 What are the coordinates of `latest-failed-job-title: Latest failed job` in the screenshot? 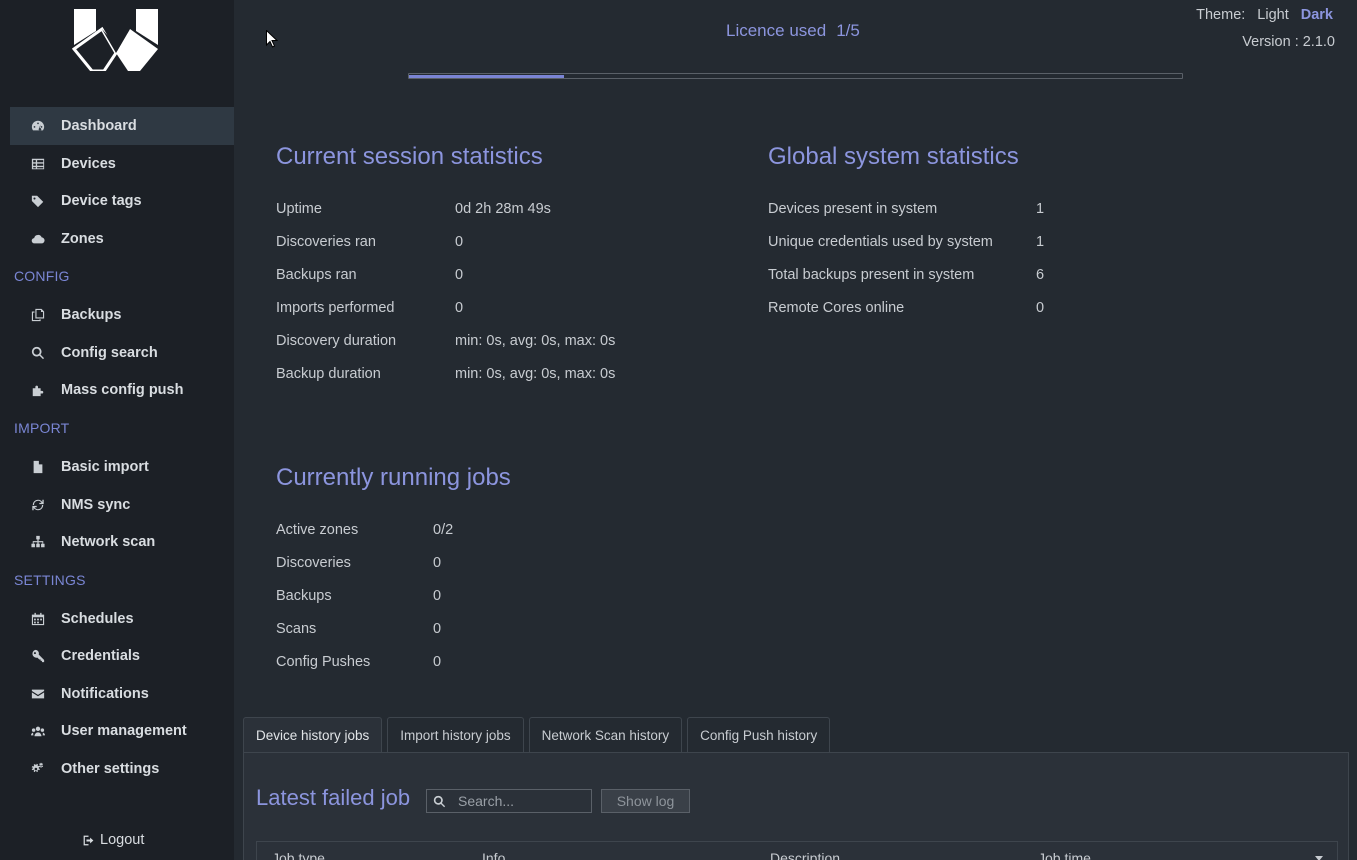 It's located at (333, 797).